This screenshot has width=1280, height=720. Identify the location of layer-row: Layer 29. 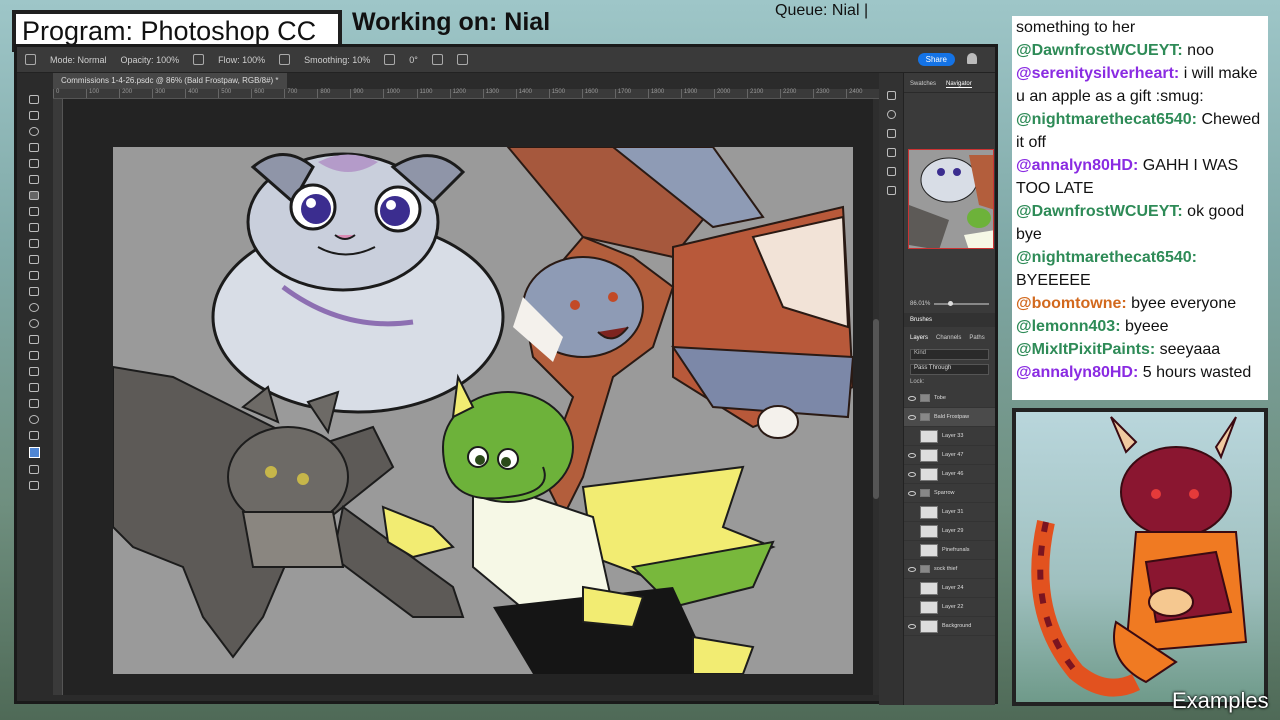
(949, 531).